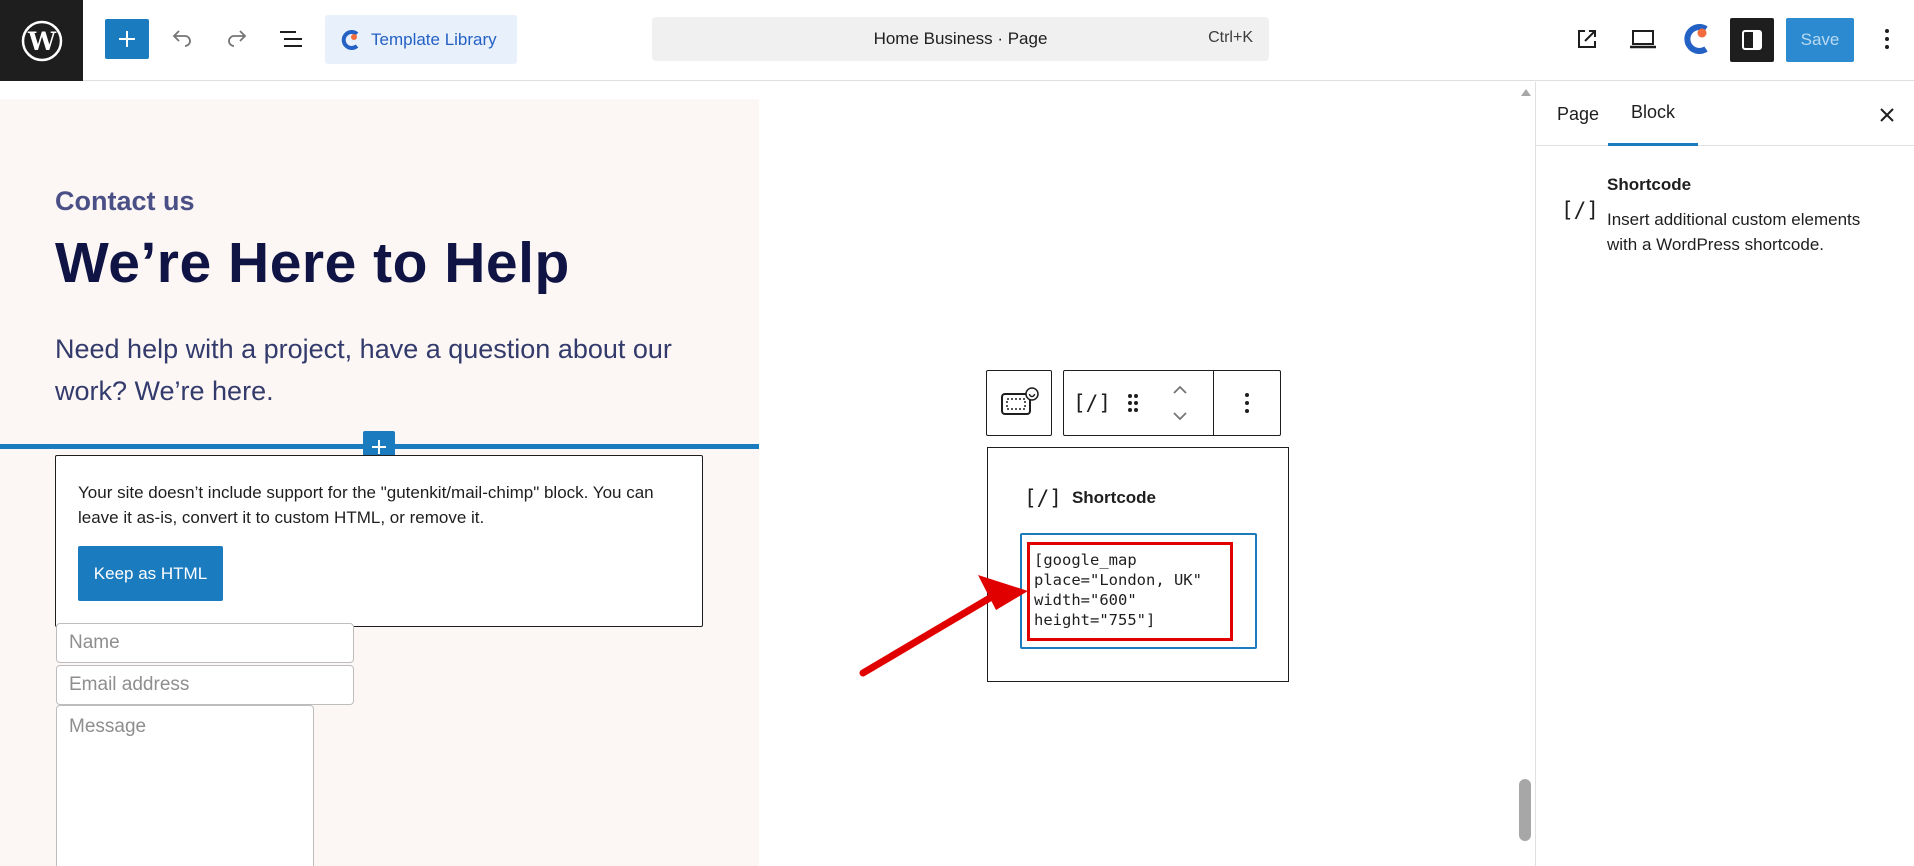  I want to click on undo-button, so click(182, 39).